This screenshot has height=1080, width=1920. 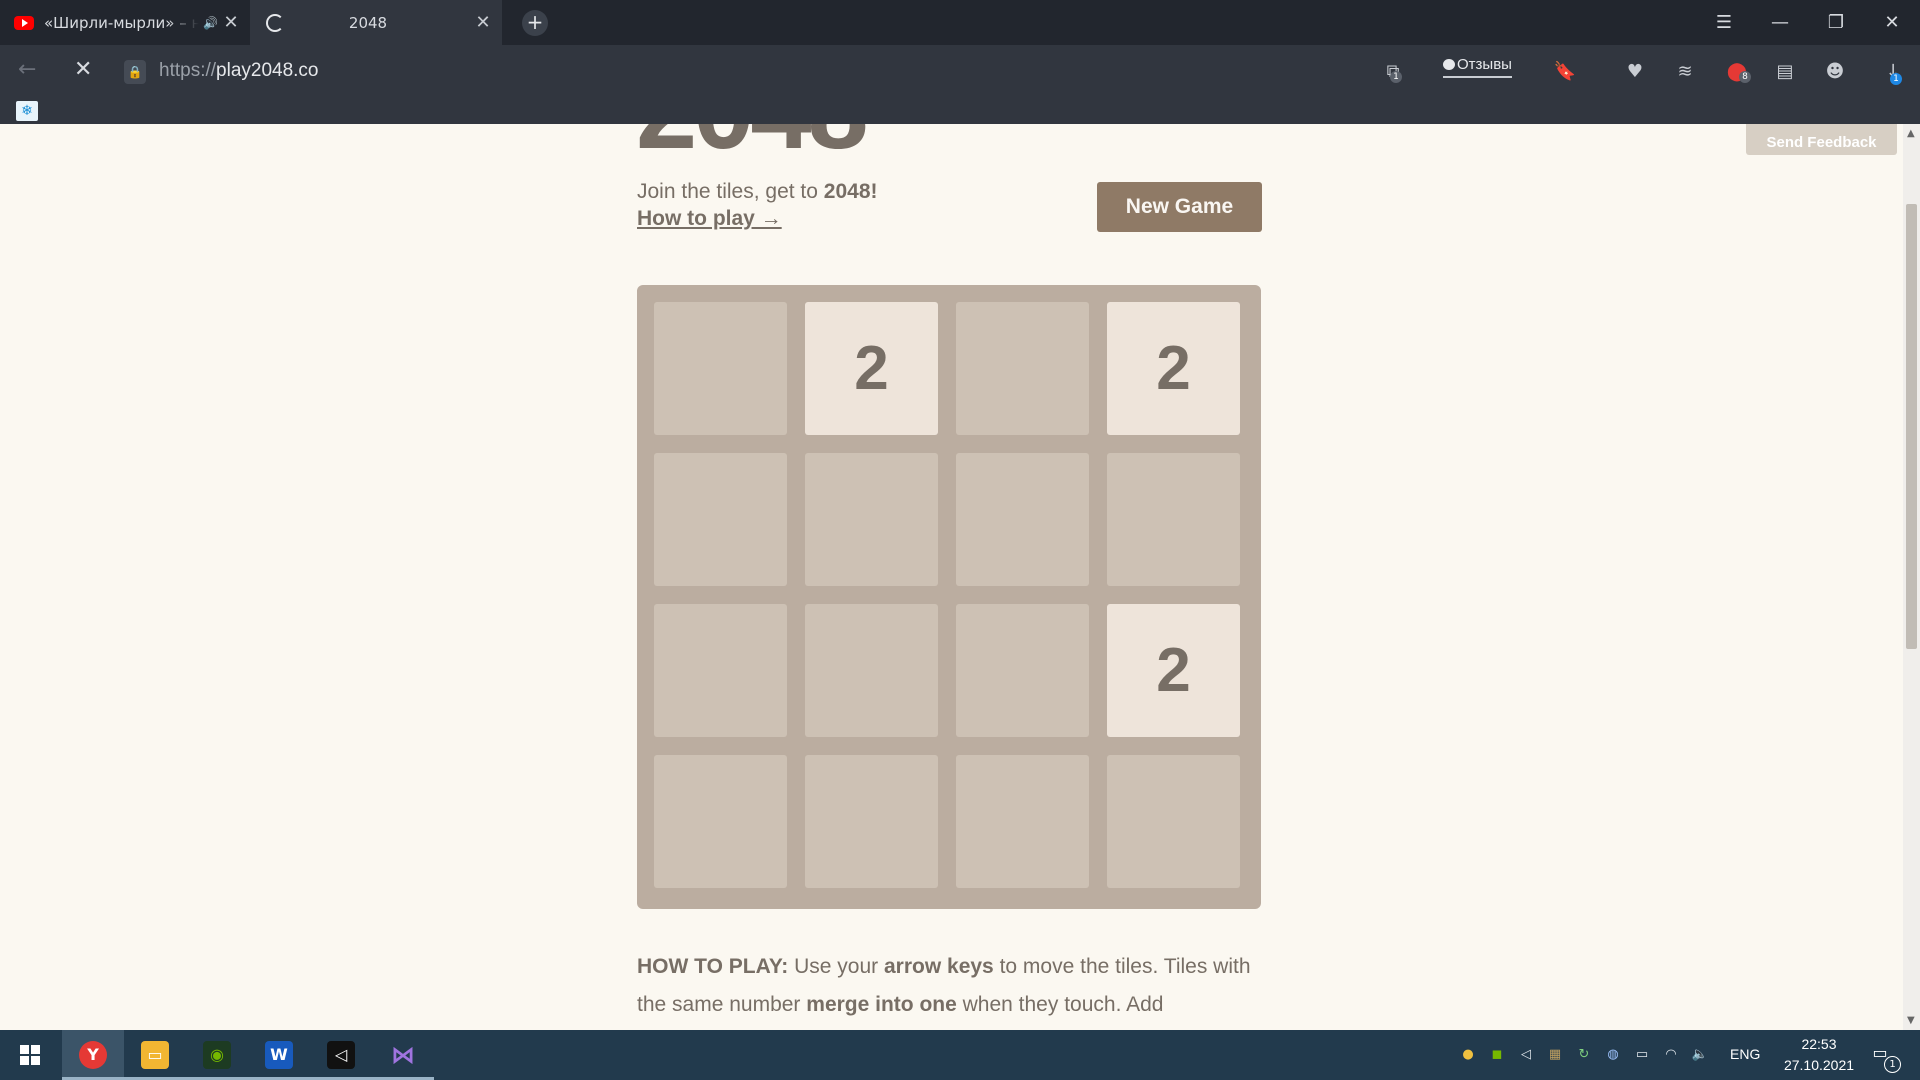 I want to click on youtube-icon, so click(x=24, y=22).